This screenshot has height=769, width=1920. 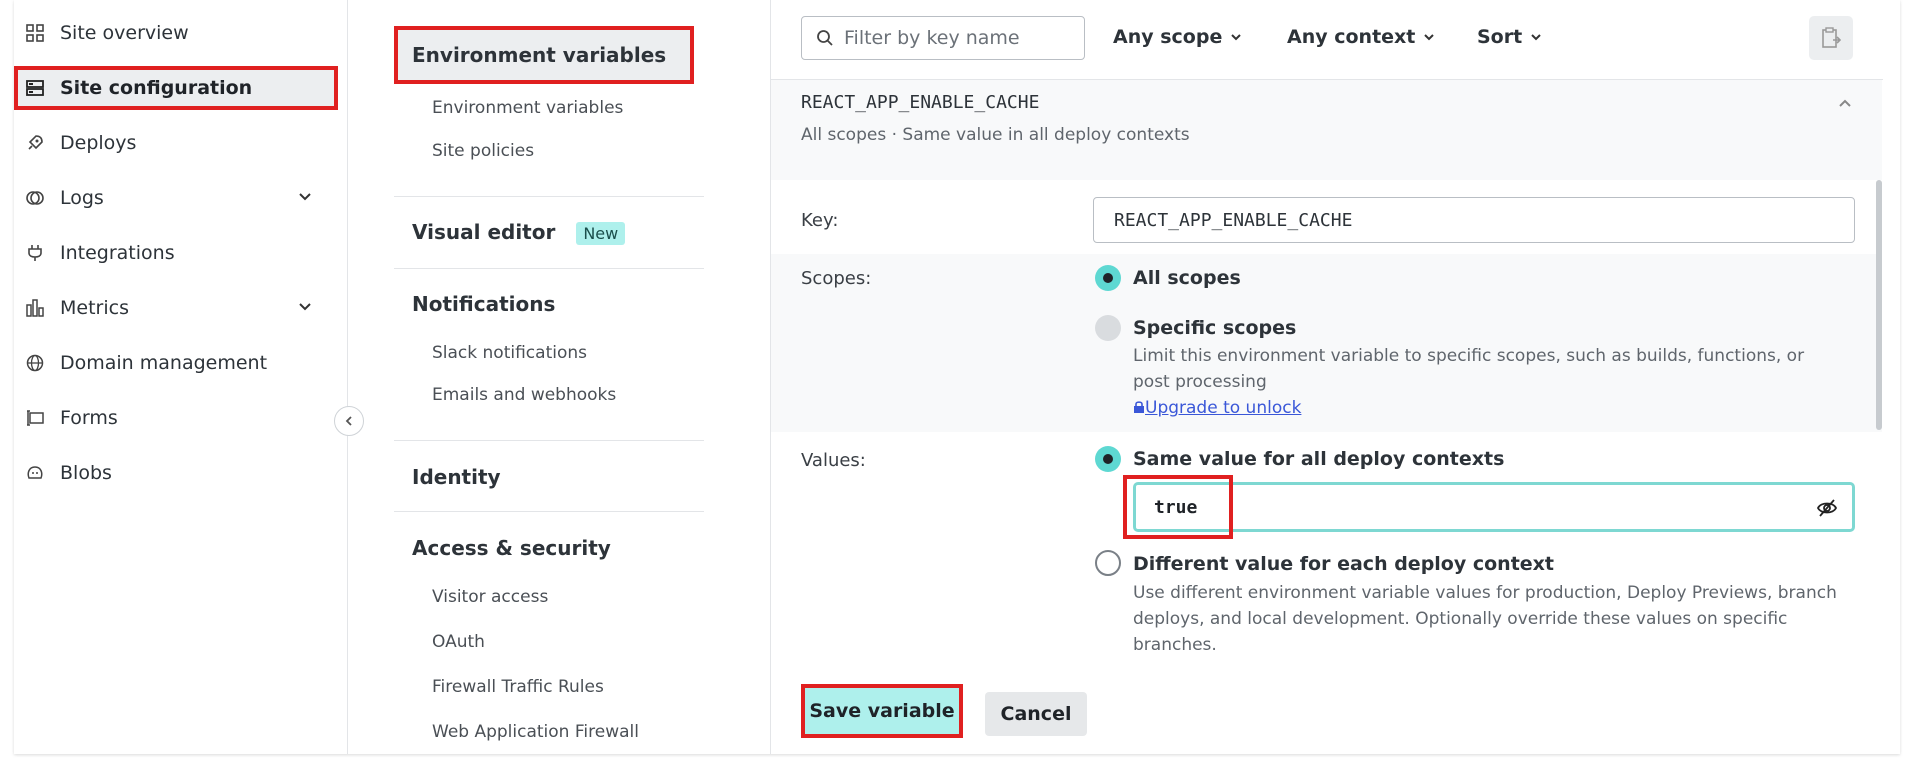 I want to click on highlight-box, so click(x=1178, y=507).